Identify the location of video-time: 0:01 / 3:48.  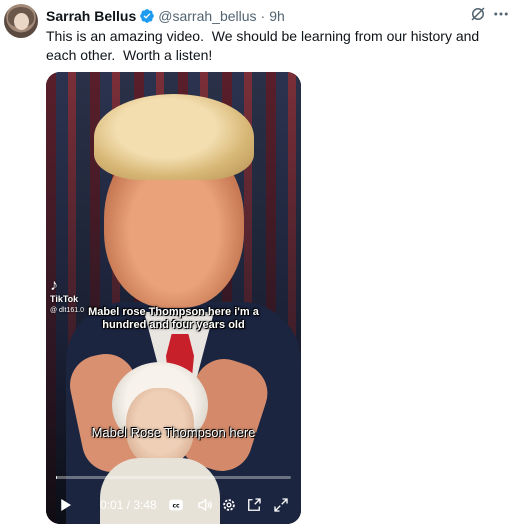
(128, 505).